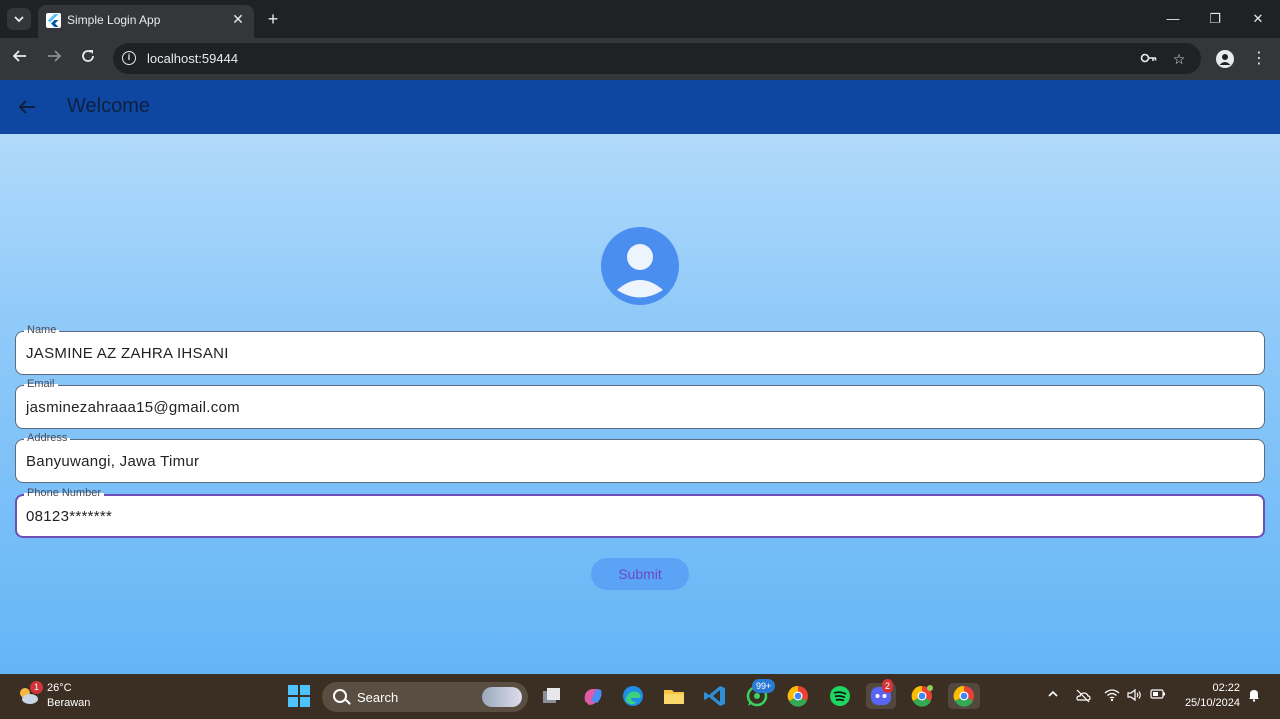  I want to click on taskbar-search: Search, so click(425, 697).